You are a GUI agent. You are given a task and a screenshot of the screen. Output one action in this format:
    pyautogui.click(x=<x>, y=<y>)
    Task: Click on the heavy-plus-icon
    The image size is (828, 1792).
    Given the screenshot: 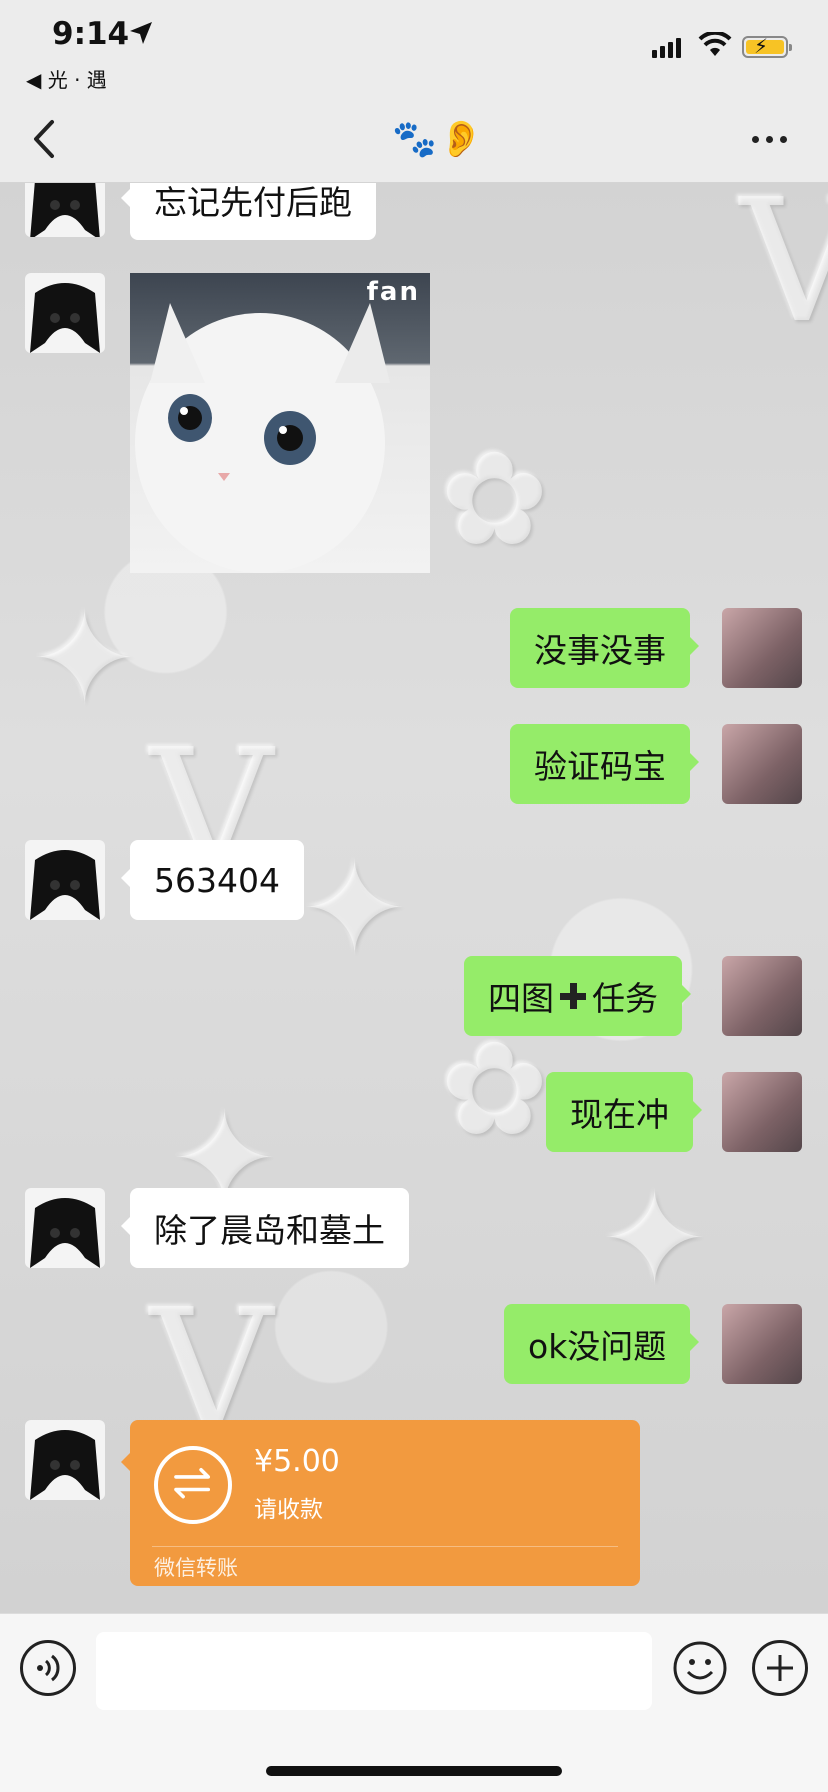 What is the action you would take?
    pyautogui.click(x=573, y=996)
    